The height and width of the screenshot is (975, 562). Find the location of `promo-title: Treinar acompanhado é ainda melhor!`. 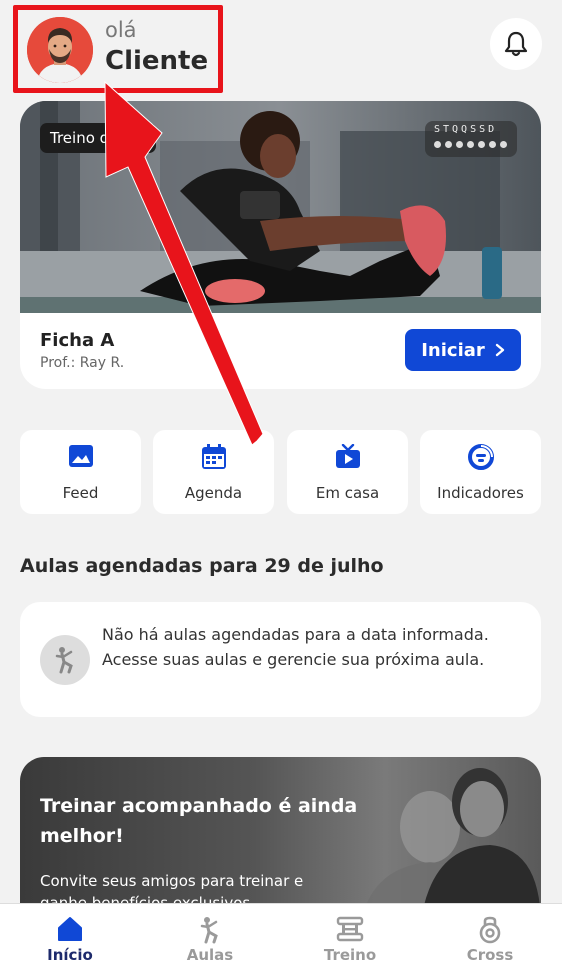

promo-title: Treinar acompanhado é ainda melhor! is located at coordinates (199, 821).